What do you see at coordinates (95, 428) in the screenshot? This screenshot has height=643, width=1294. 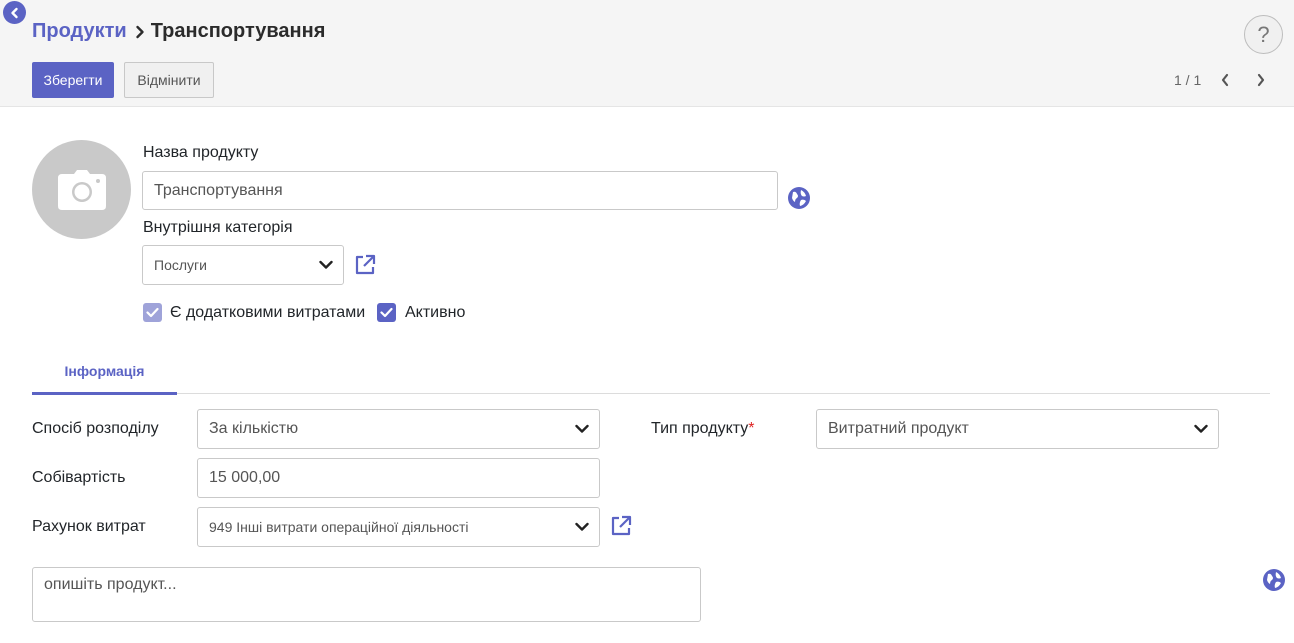 I see `split-method-label: Спосіб розподілу` at bounding box center [95, 428].